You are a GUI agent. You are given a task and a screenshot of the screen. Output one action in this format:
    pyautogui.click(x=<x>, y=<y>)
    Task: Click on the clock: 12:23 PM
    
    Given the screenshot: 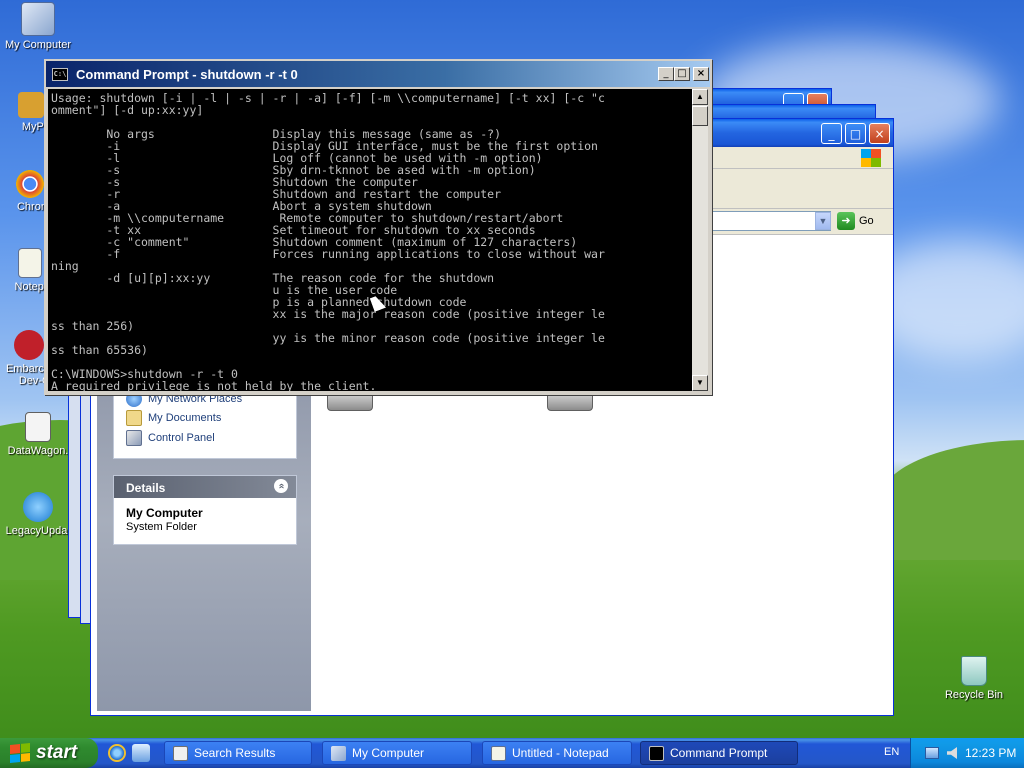 What is the action you would take?
    pyautogui.click(x=990, y=753)
    